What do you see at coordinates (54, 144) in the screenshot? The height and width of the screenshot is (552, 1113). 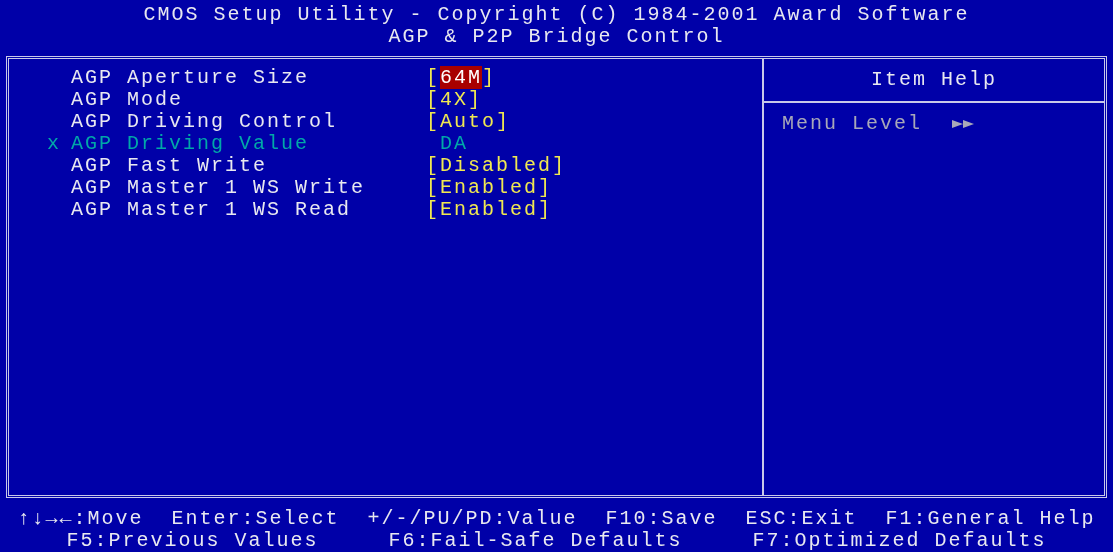 I see `disabled-marker: x` at bounding box center [54, 144].